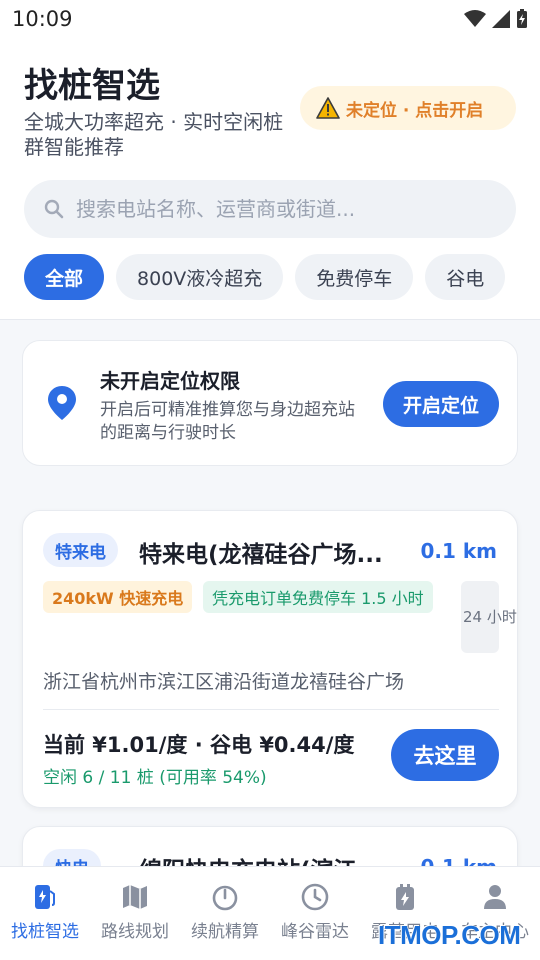 This screenshot has width=540, height=960. Describe the element at coordinates (489, 617) in the screenshot. I see `hours-tag: 24 小时` at that location.